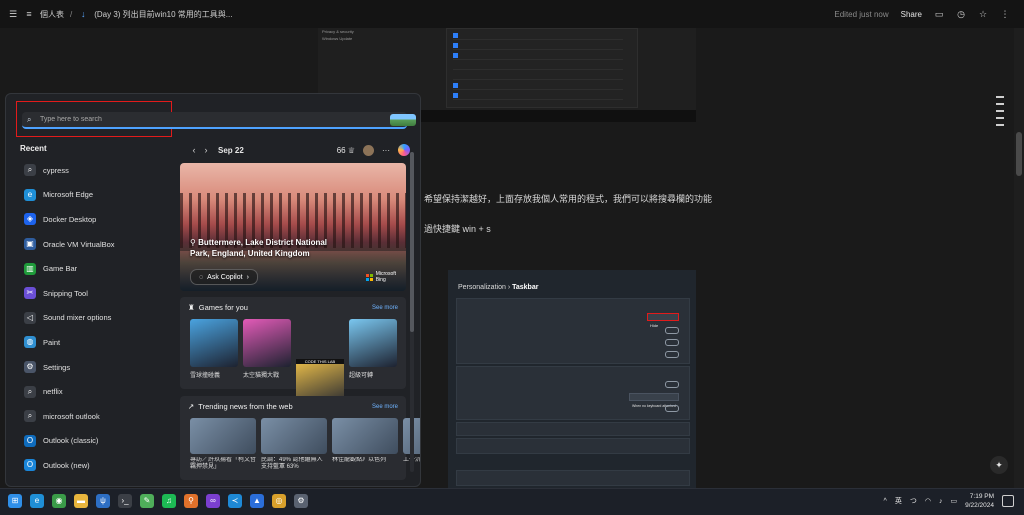  What do you see at coordinates (95, 293) in the screenshot?
I see `recent-item: ✂ Snipping Tool` at bounding box center [95, 293].